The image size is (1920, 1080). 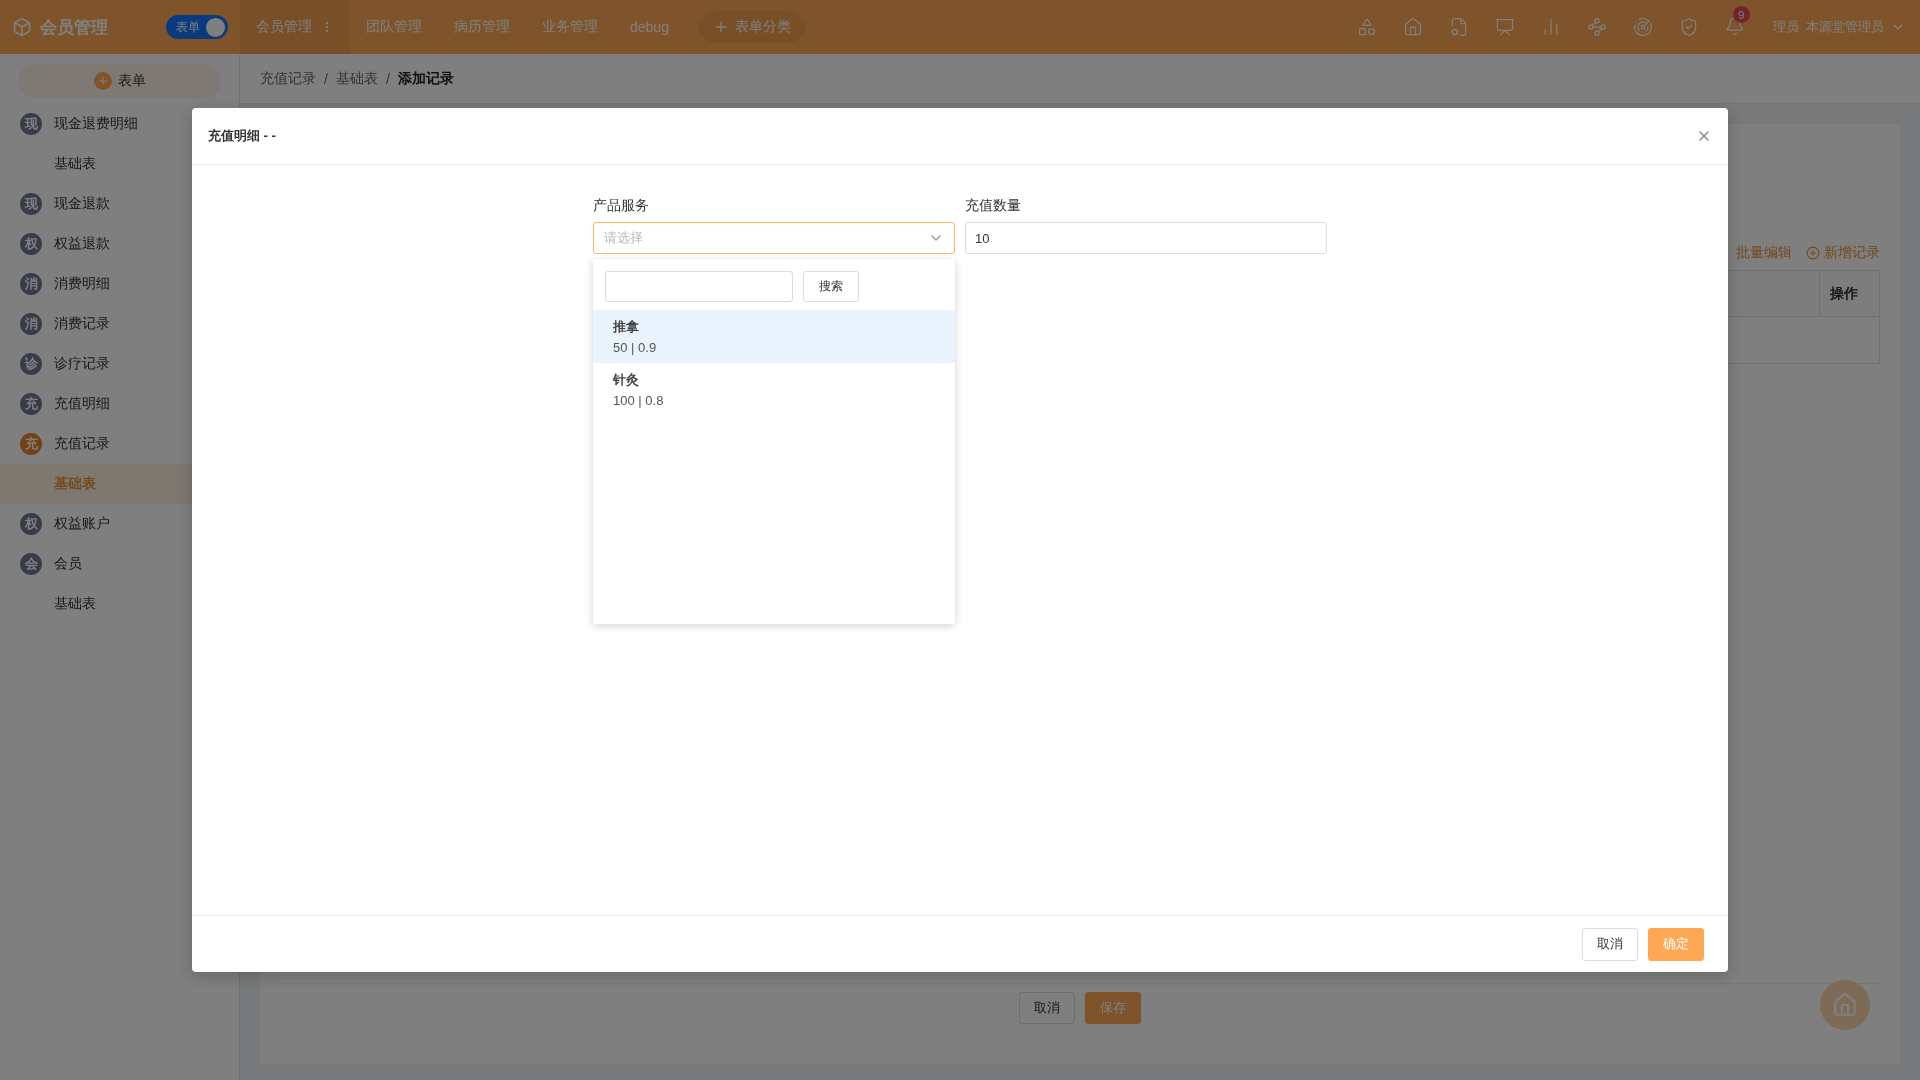 What do you see at coordinates (1146, 238) in the screenshot?
I see `input-field: 10` at bounding box center [1146, 238].